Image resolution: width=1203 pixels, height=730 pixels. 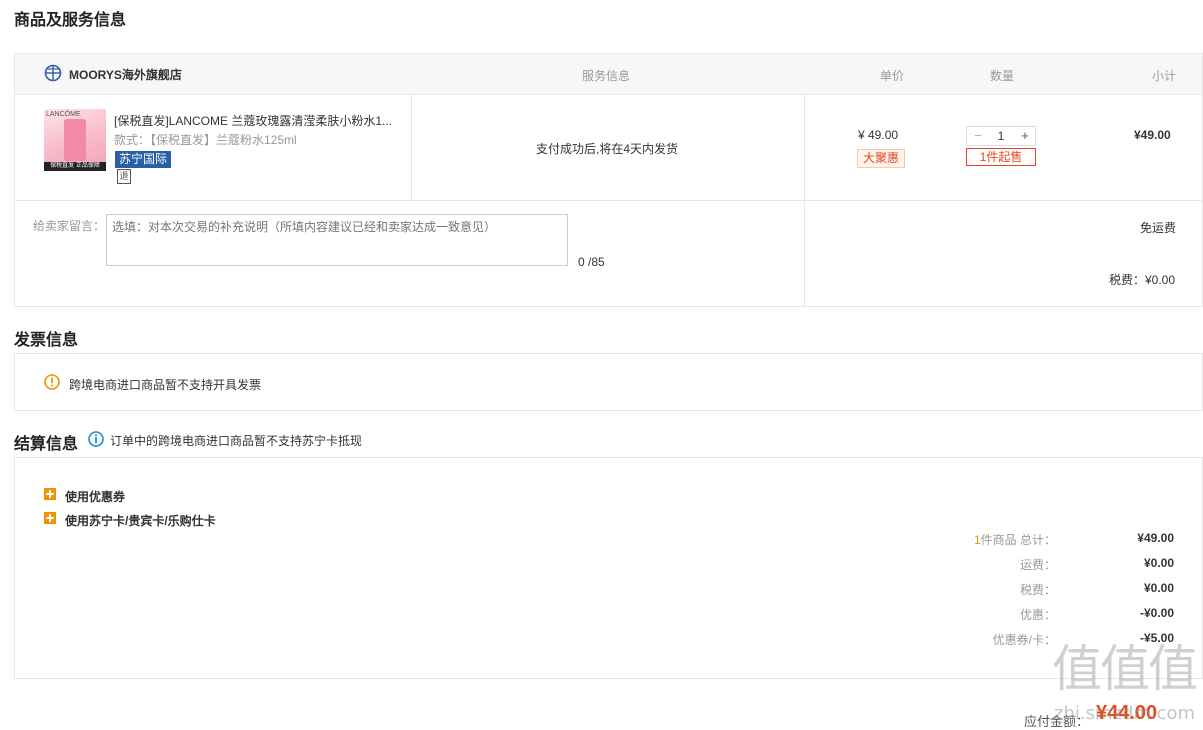 I want to click on item-total-label: 1件商品 总计：, so click(x=996, y=539).